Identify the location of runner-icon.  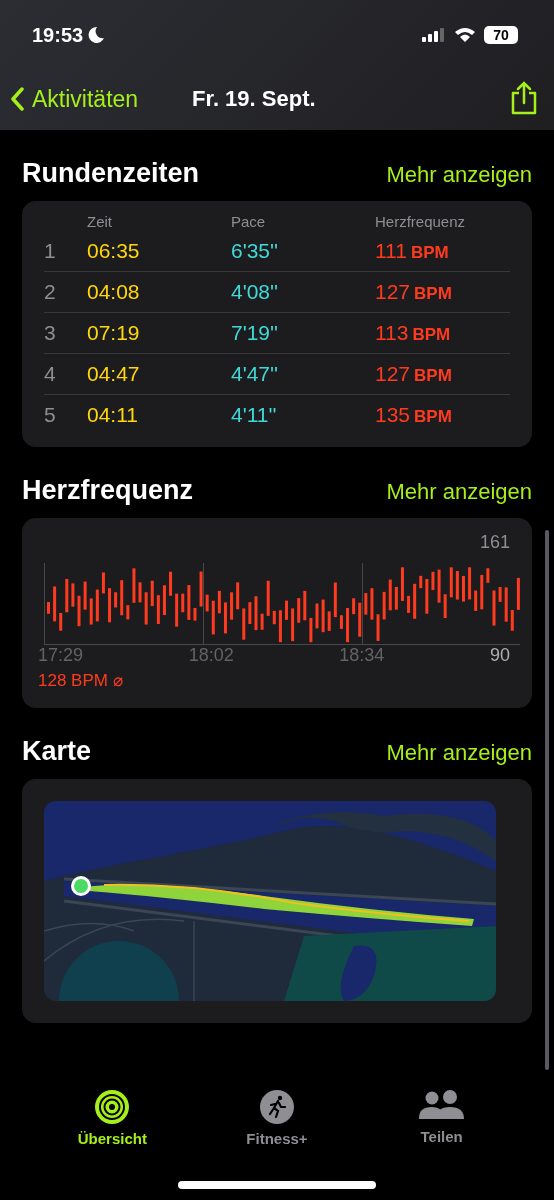
(277, 1107).